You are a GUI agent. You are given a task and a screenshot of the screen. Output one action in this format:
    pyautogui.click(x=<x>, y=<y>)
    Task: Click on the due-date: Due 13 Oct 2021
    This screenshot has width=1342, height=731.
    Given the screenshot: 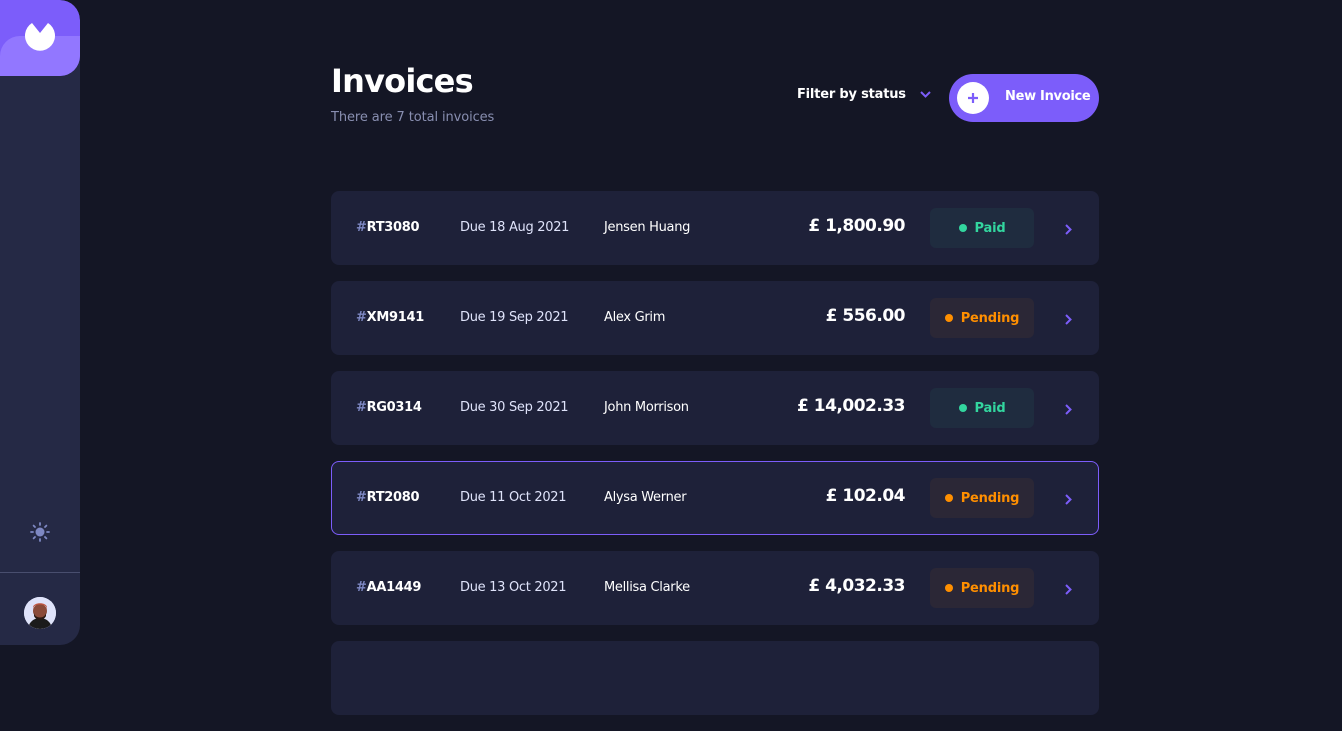 What is the action you would take?
    pyautogui.click(x=513, y=587)
    